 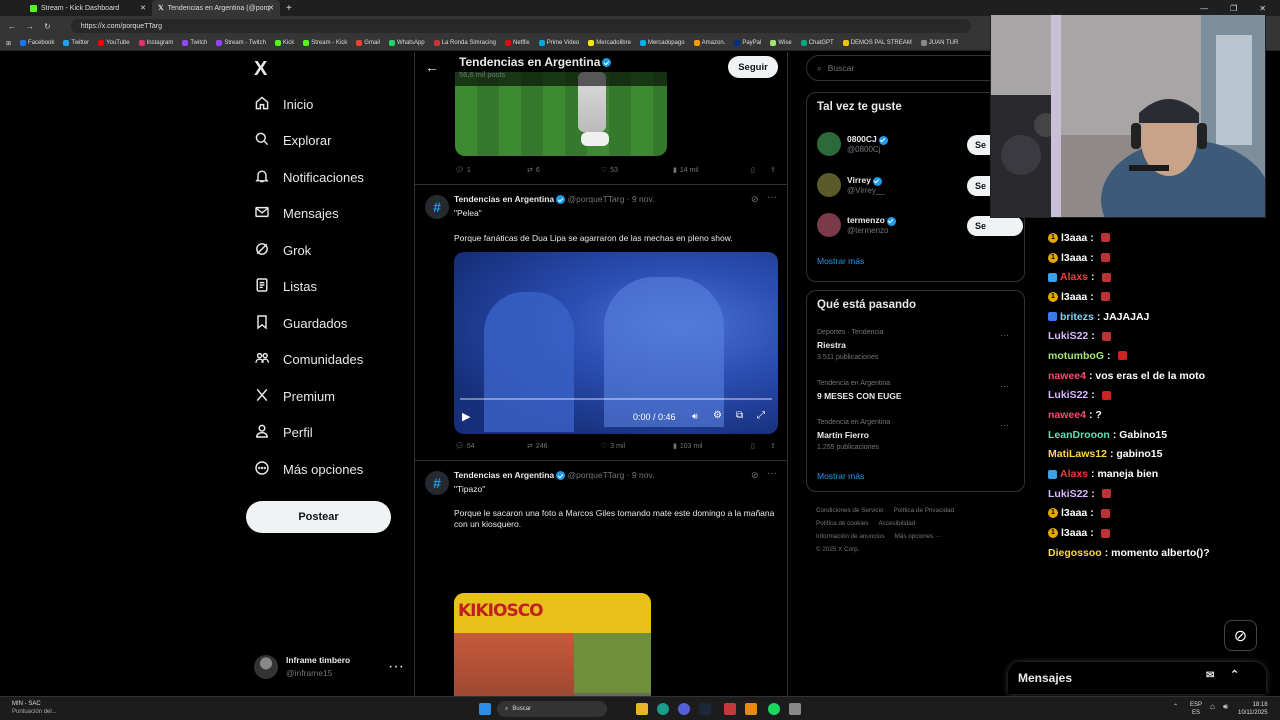 I want to click on taskbar-search: ⌕ Buscar, so click(x=552, y=709).